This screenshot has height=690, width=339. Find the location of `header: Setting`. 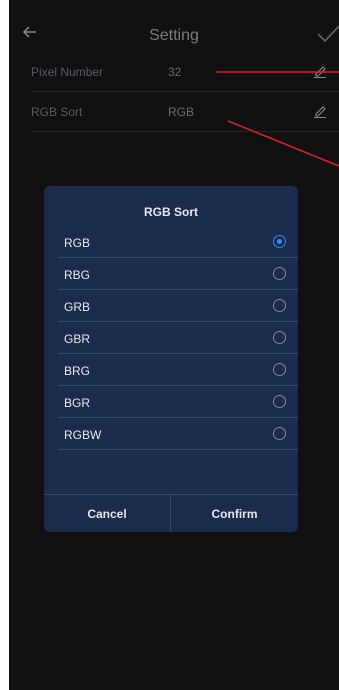

header: Setting is located at coordinates (174, 35).